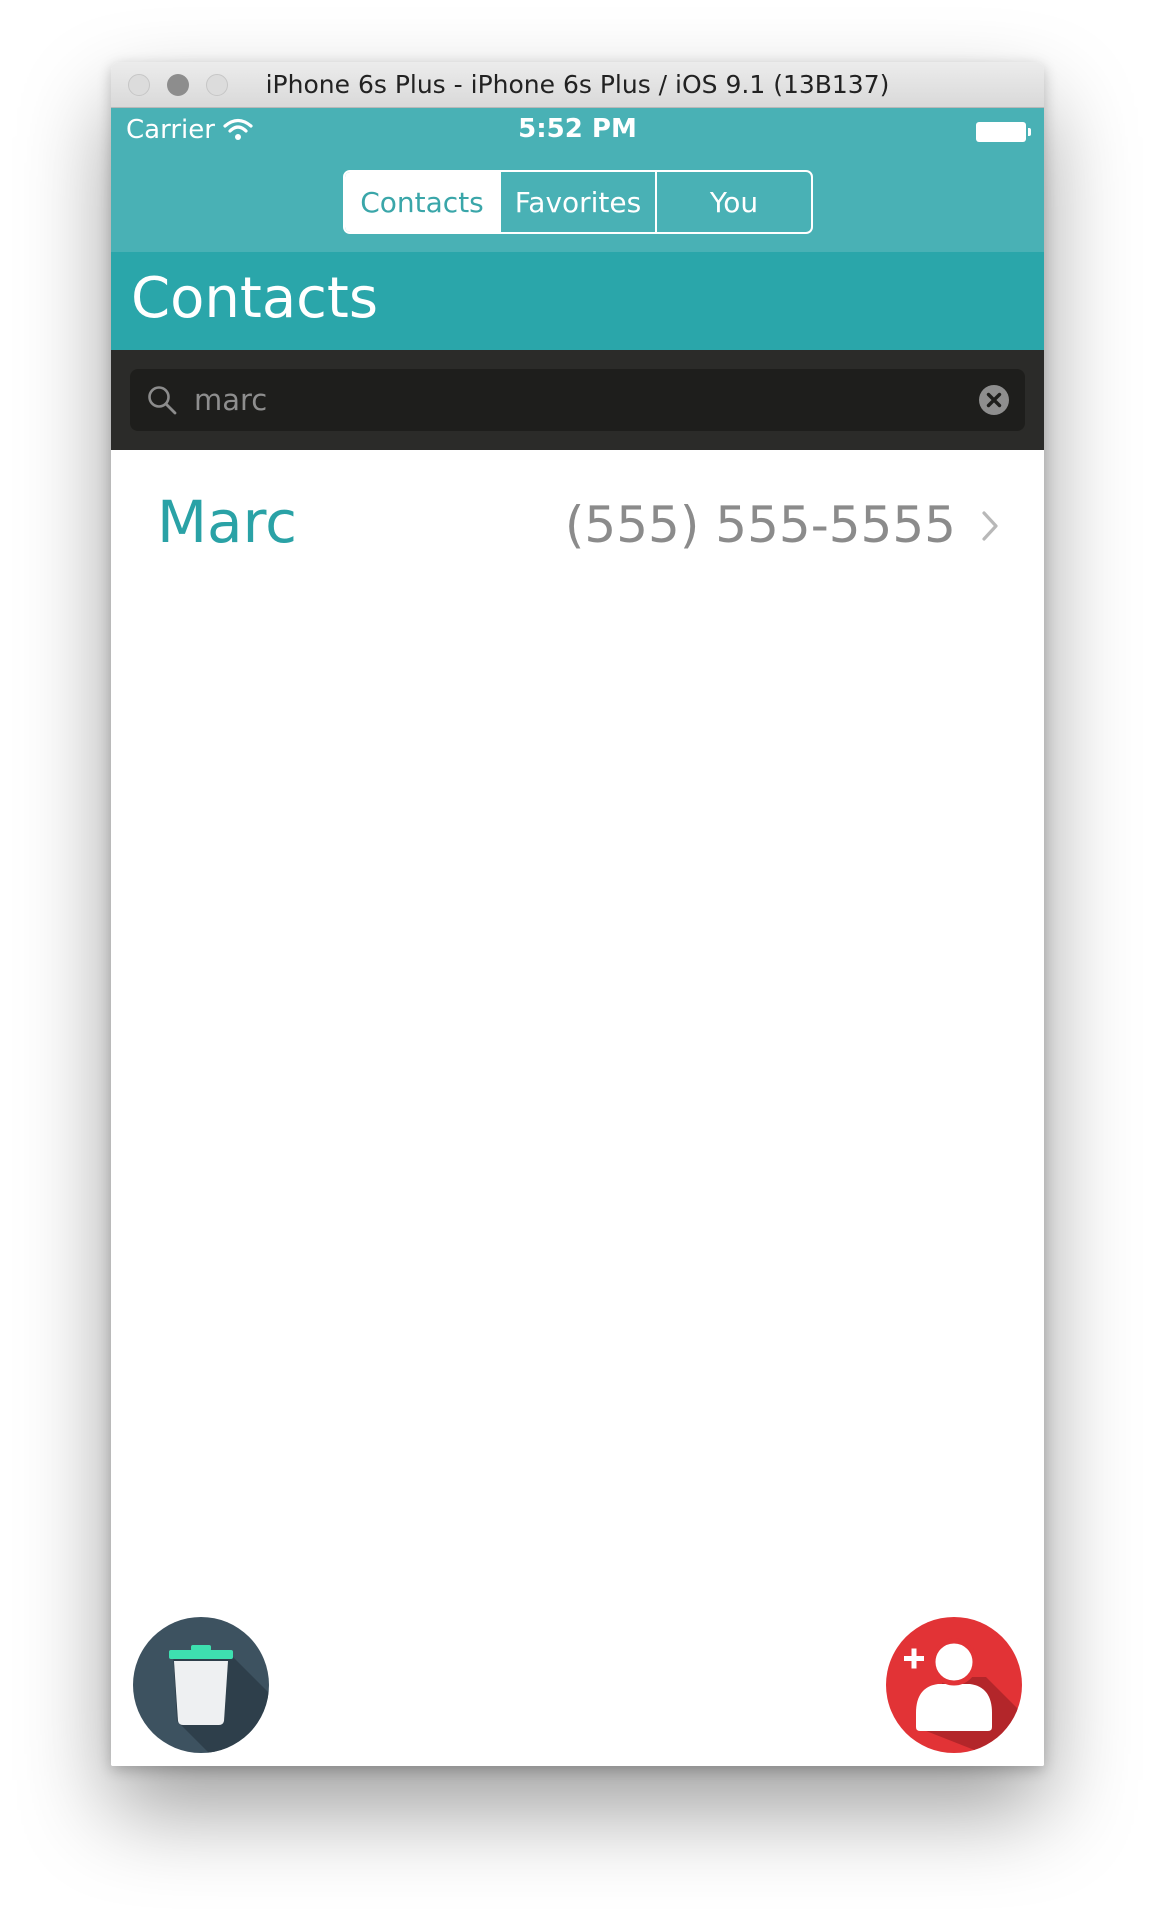 The image size is (1156, 1924). What do you see at coordinates (963, 1695) in the screenshot?
I see `add-person-icon` at bounding box center [963, 1695].